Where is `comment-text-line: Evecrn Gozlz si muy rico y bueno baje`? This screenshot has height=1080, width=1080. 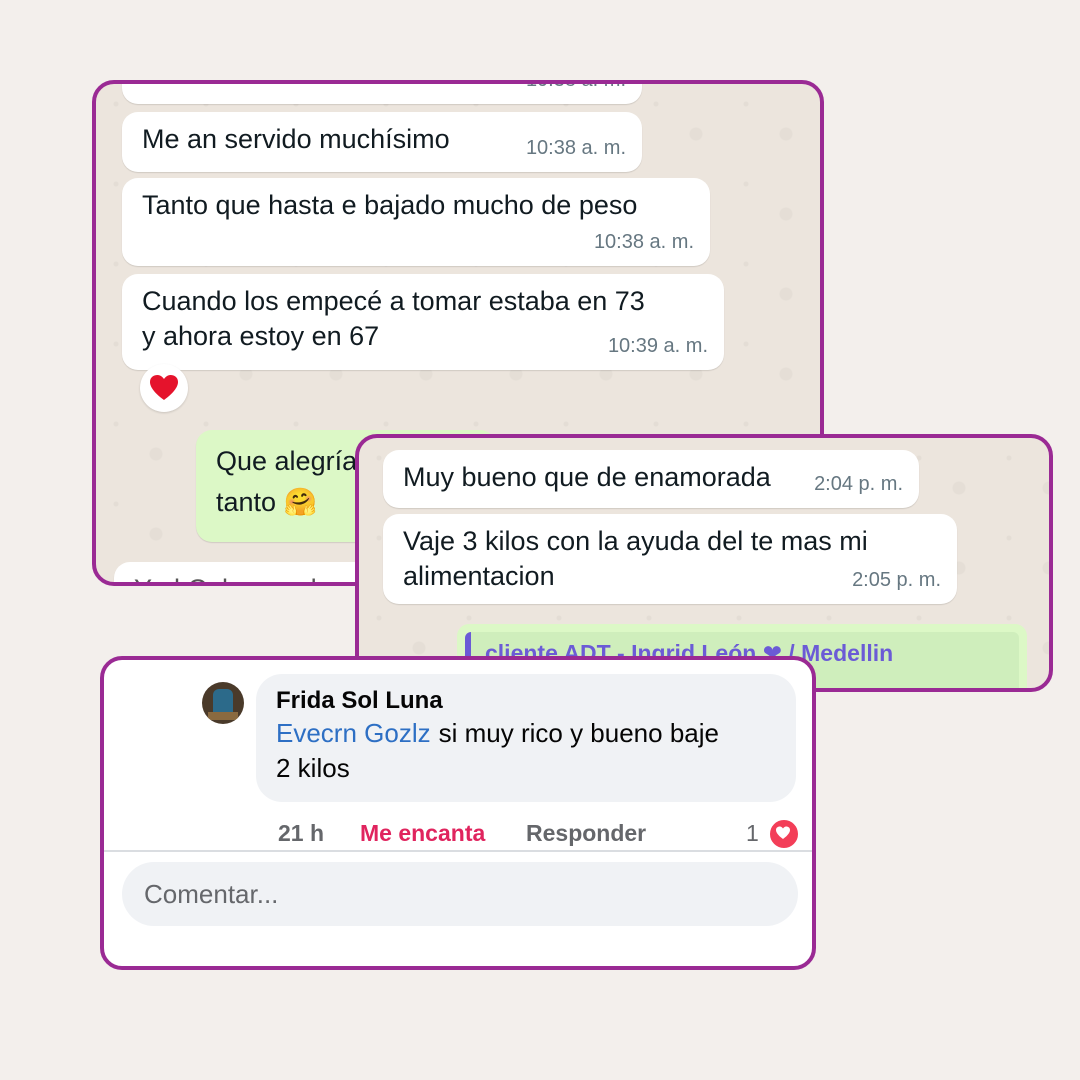 comment-text-line: Evecrn Gozlz si muy rico y bueno baje is located at coordinates (526, 733).